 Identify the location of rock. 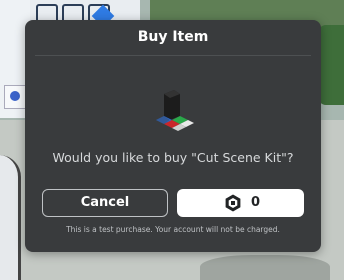
(265, 267).